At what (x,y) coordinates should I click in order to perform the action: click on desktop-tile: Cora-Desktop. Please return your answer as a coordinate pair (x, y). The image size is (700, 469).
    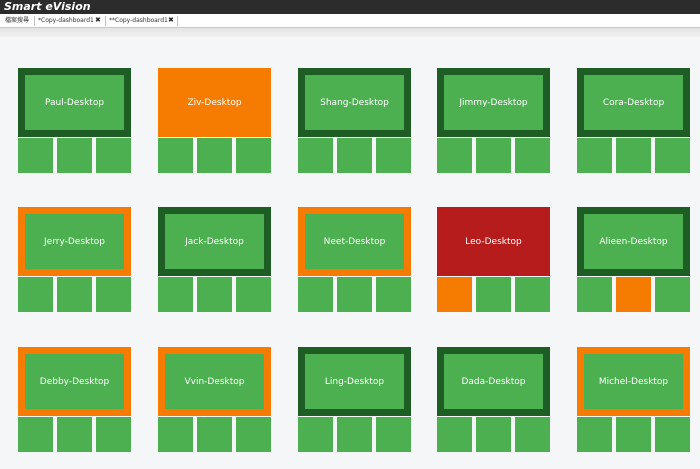
    Looking at the image, I should click on (633, 120).